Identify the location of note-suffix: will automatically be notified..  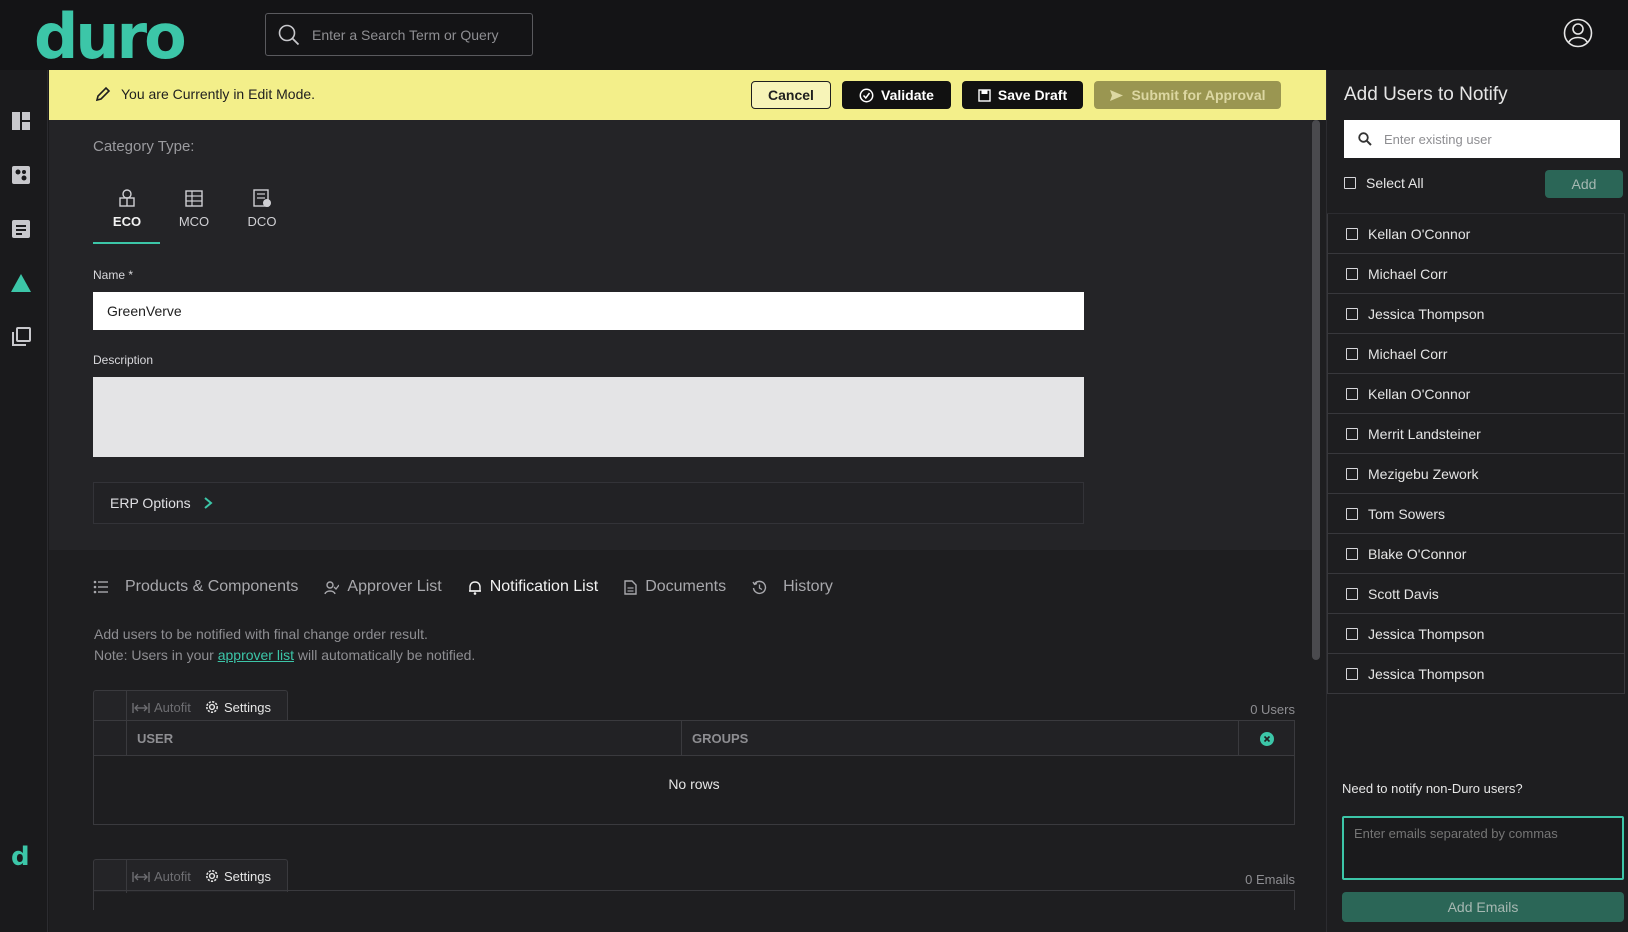
(384, 655).